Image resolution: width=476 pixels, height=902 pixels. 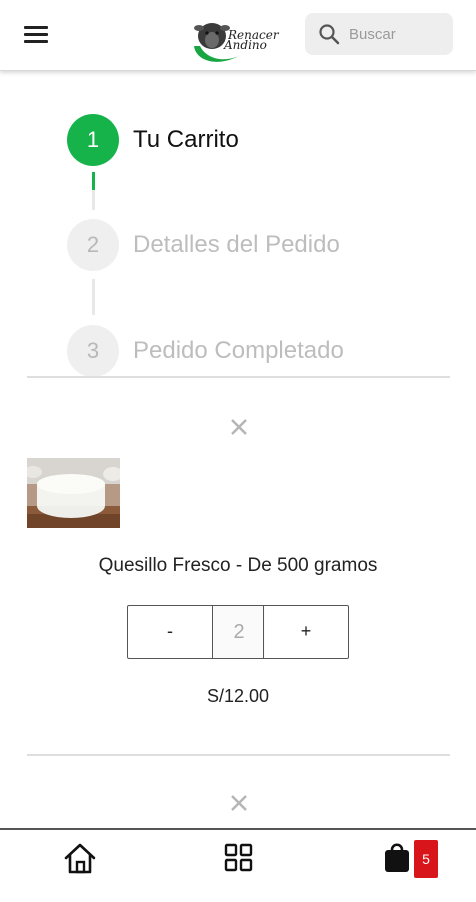 I want to click on search-icon, so click(x=329, y=34).